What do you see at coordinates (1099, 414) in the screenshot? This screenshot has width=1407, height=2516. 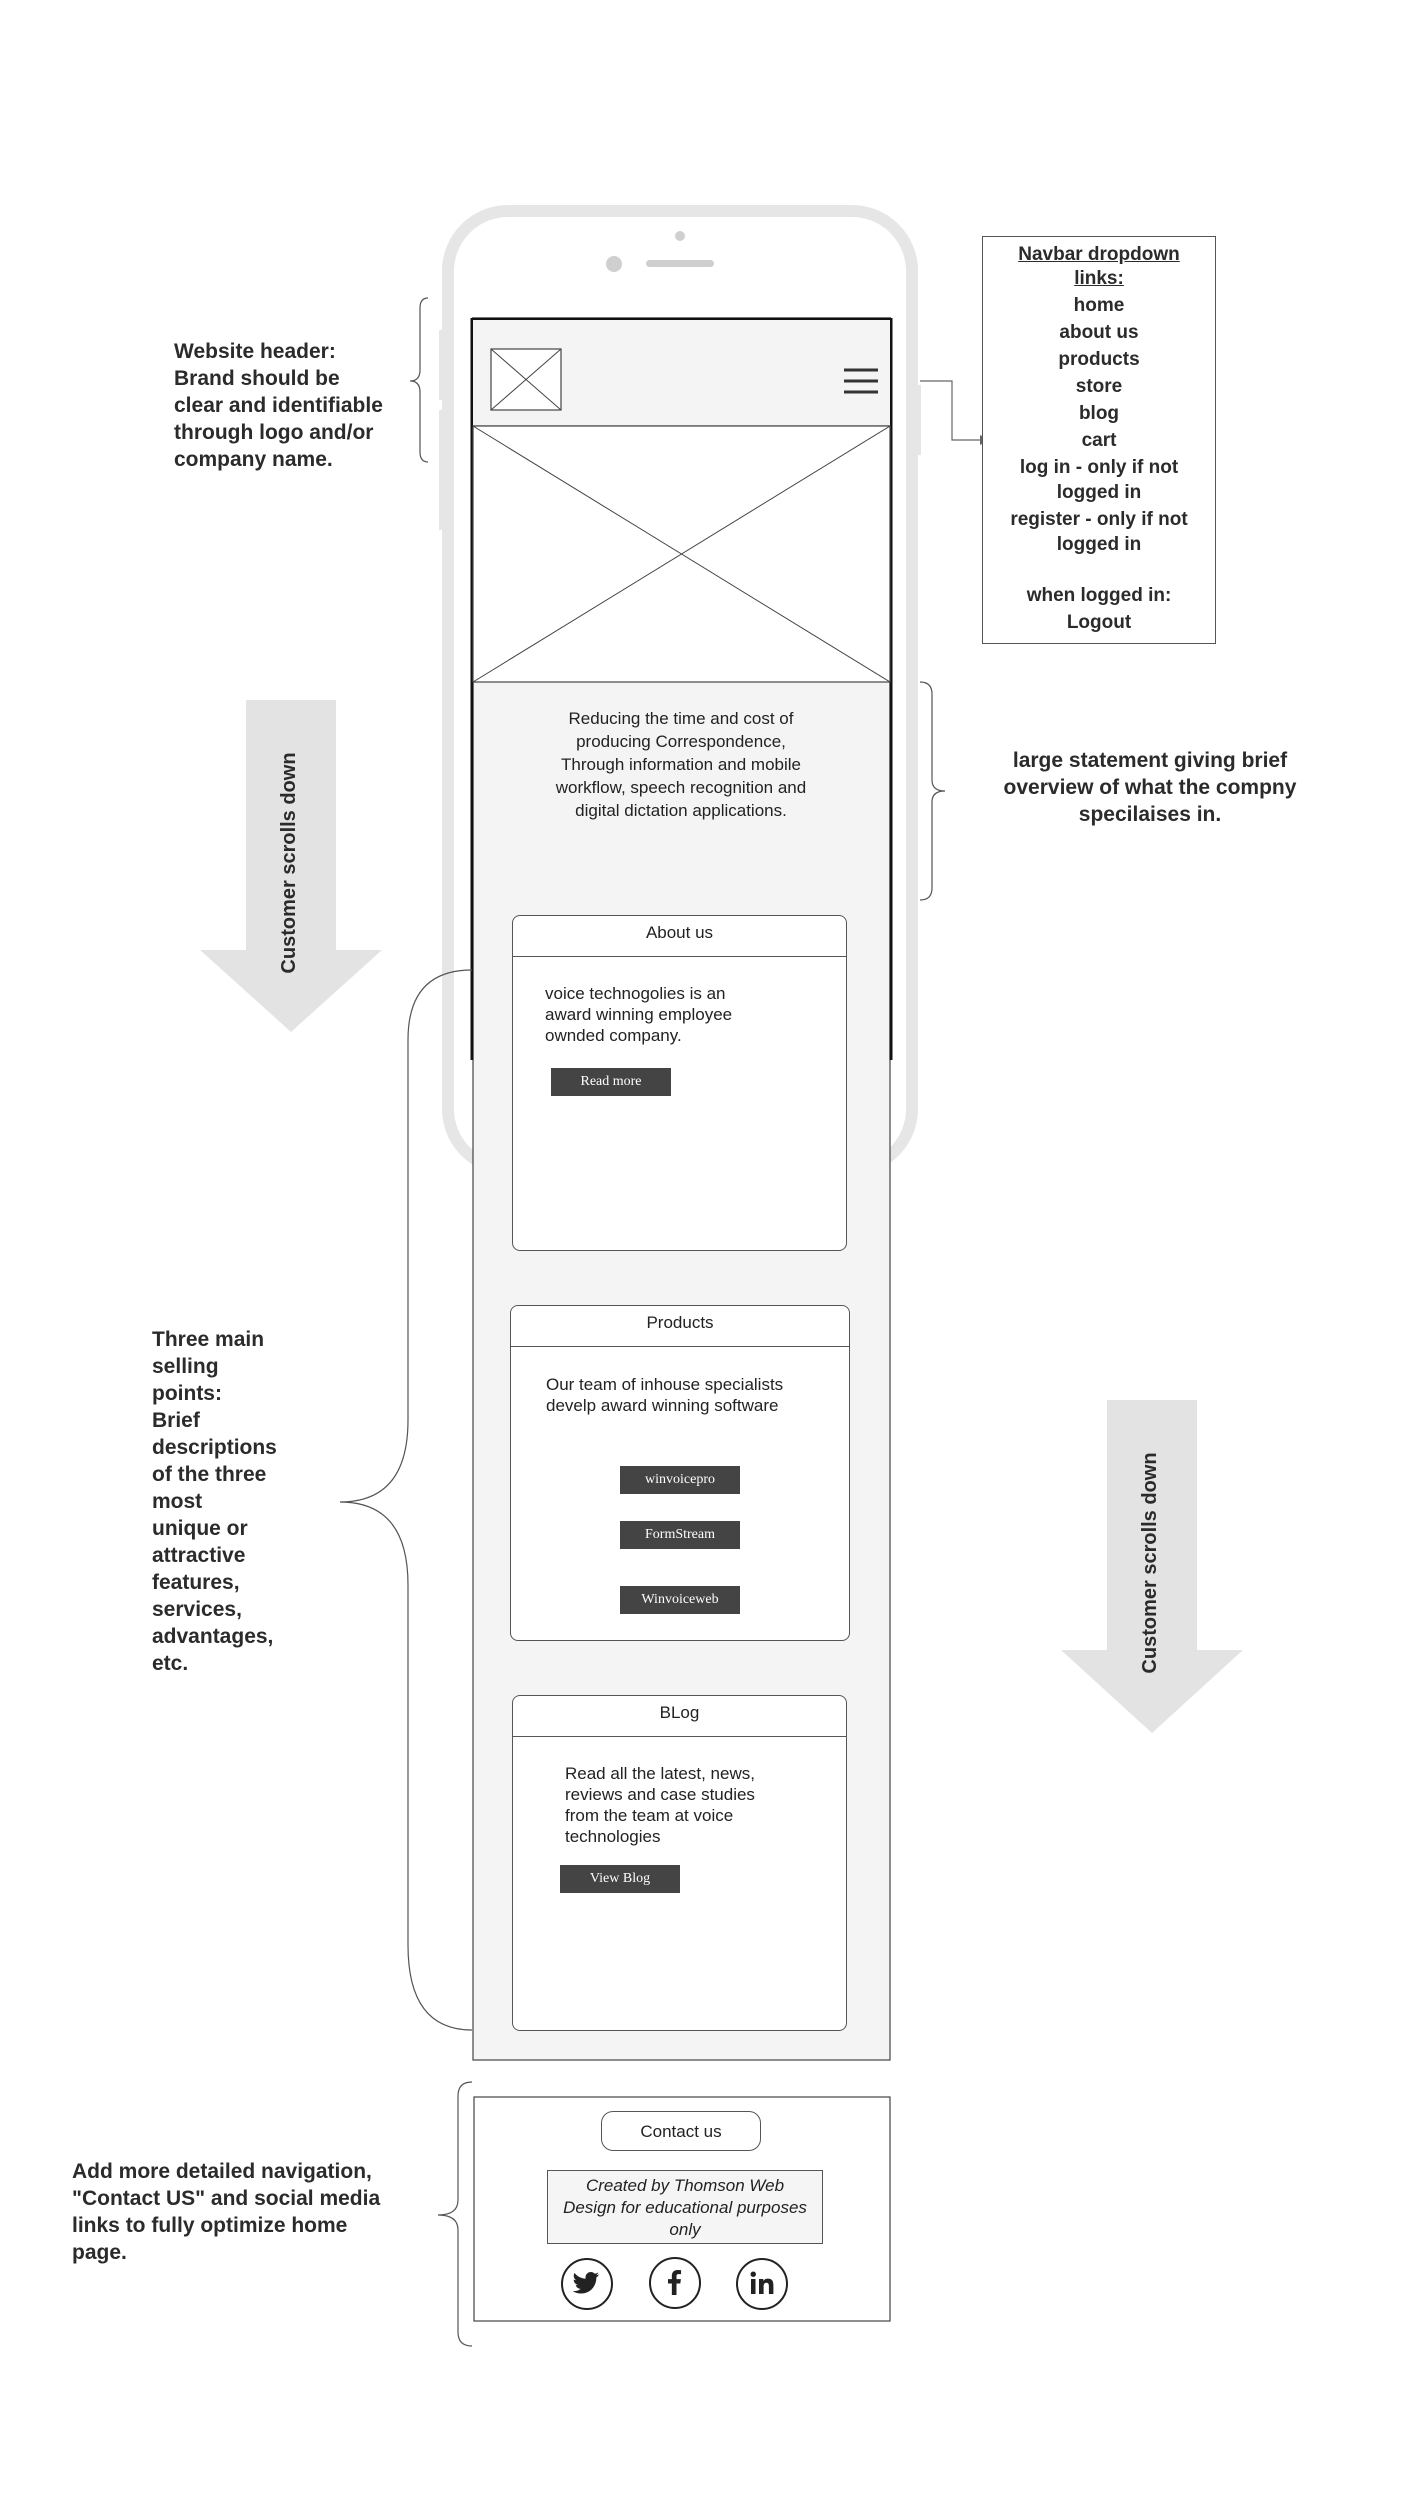 I see `nav-item-blog: blog` at bounding box center [1099, 414].